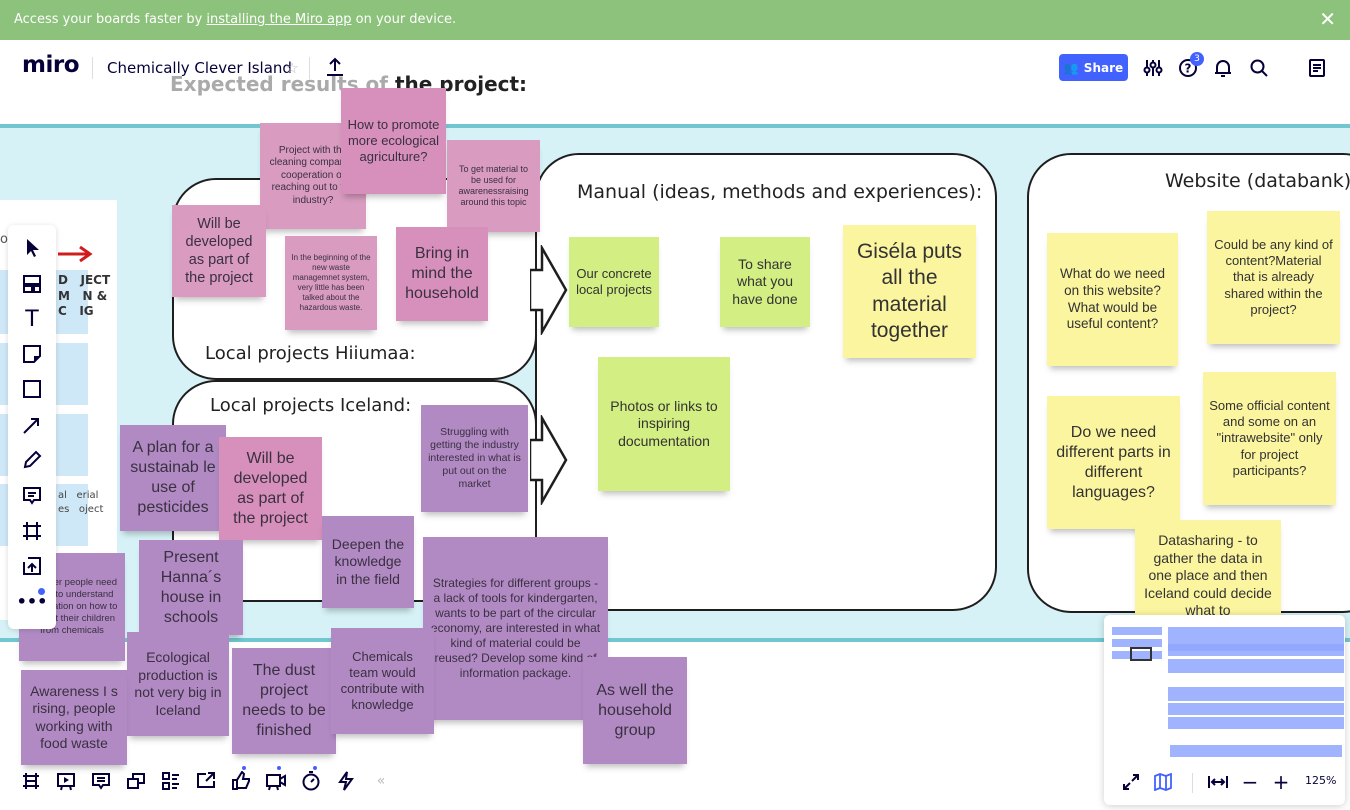 The image size is (1350, 810). I want to click on share-button: 👥 Share, so click(1093, 67).